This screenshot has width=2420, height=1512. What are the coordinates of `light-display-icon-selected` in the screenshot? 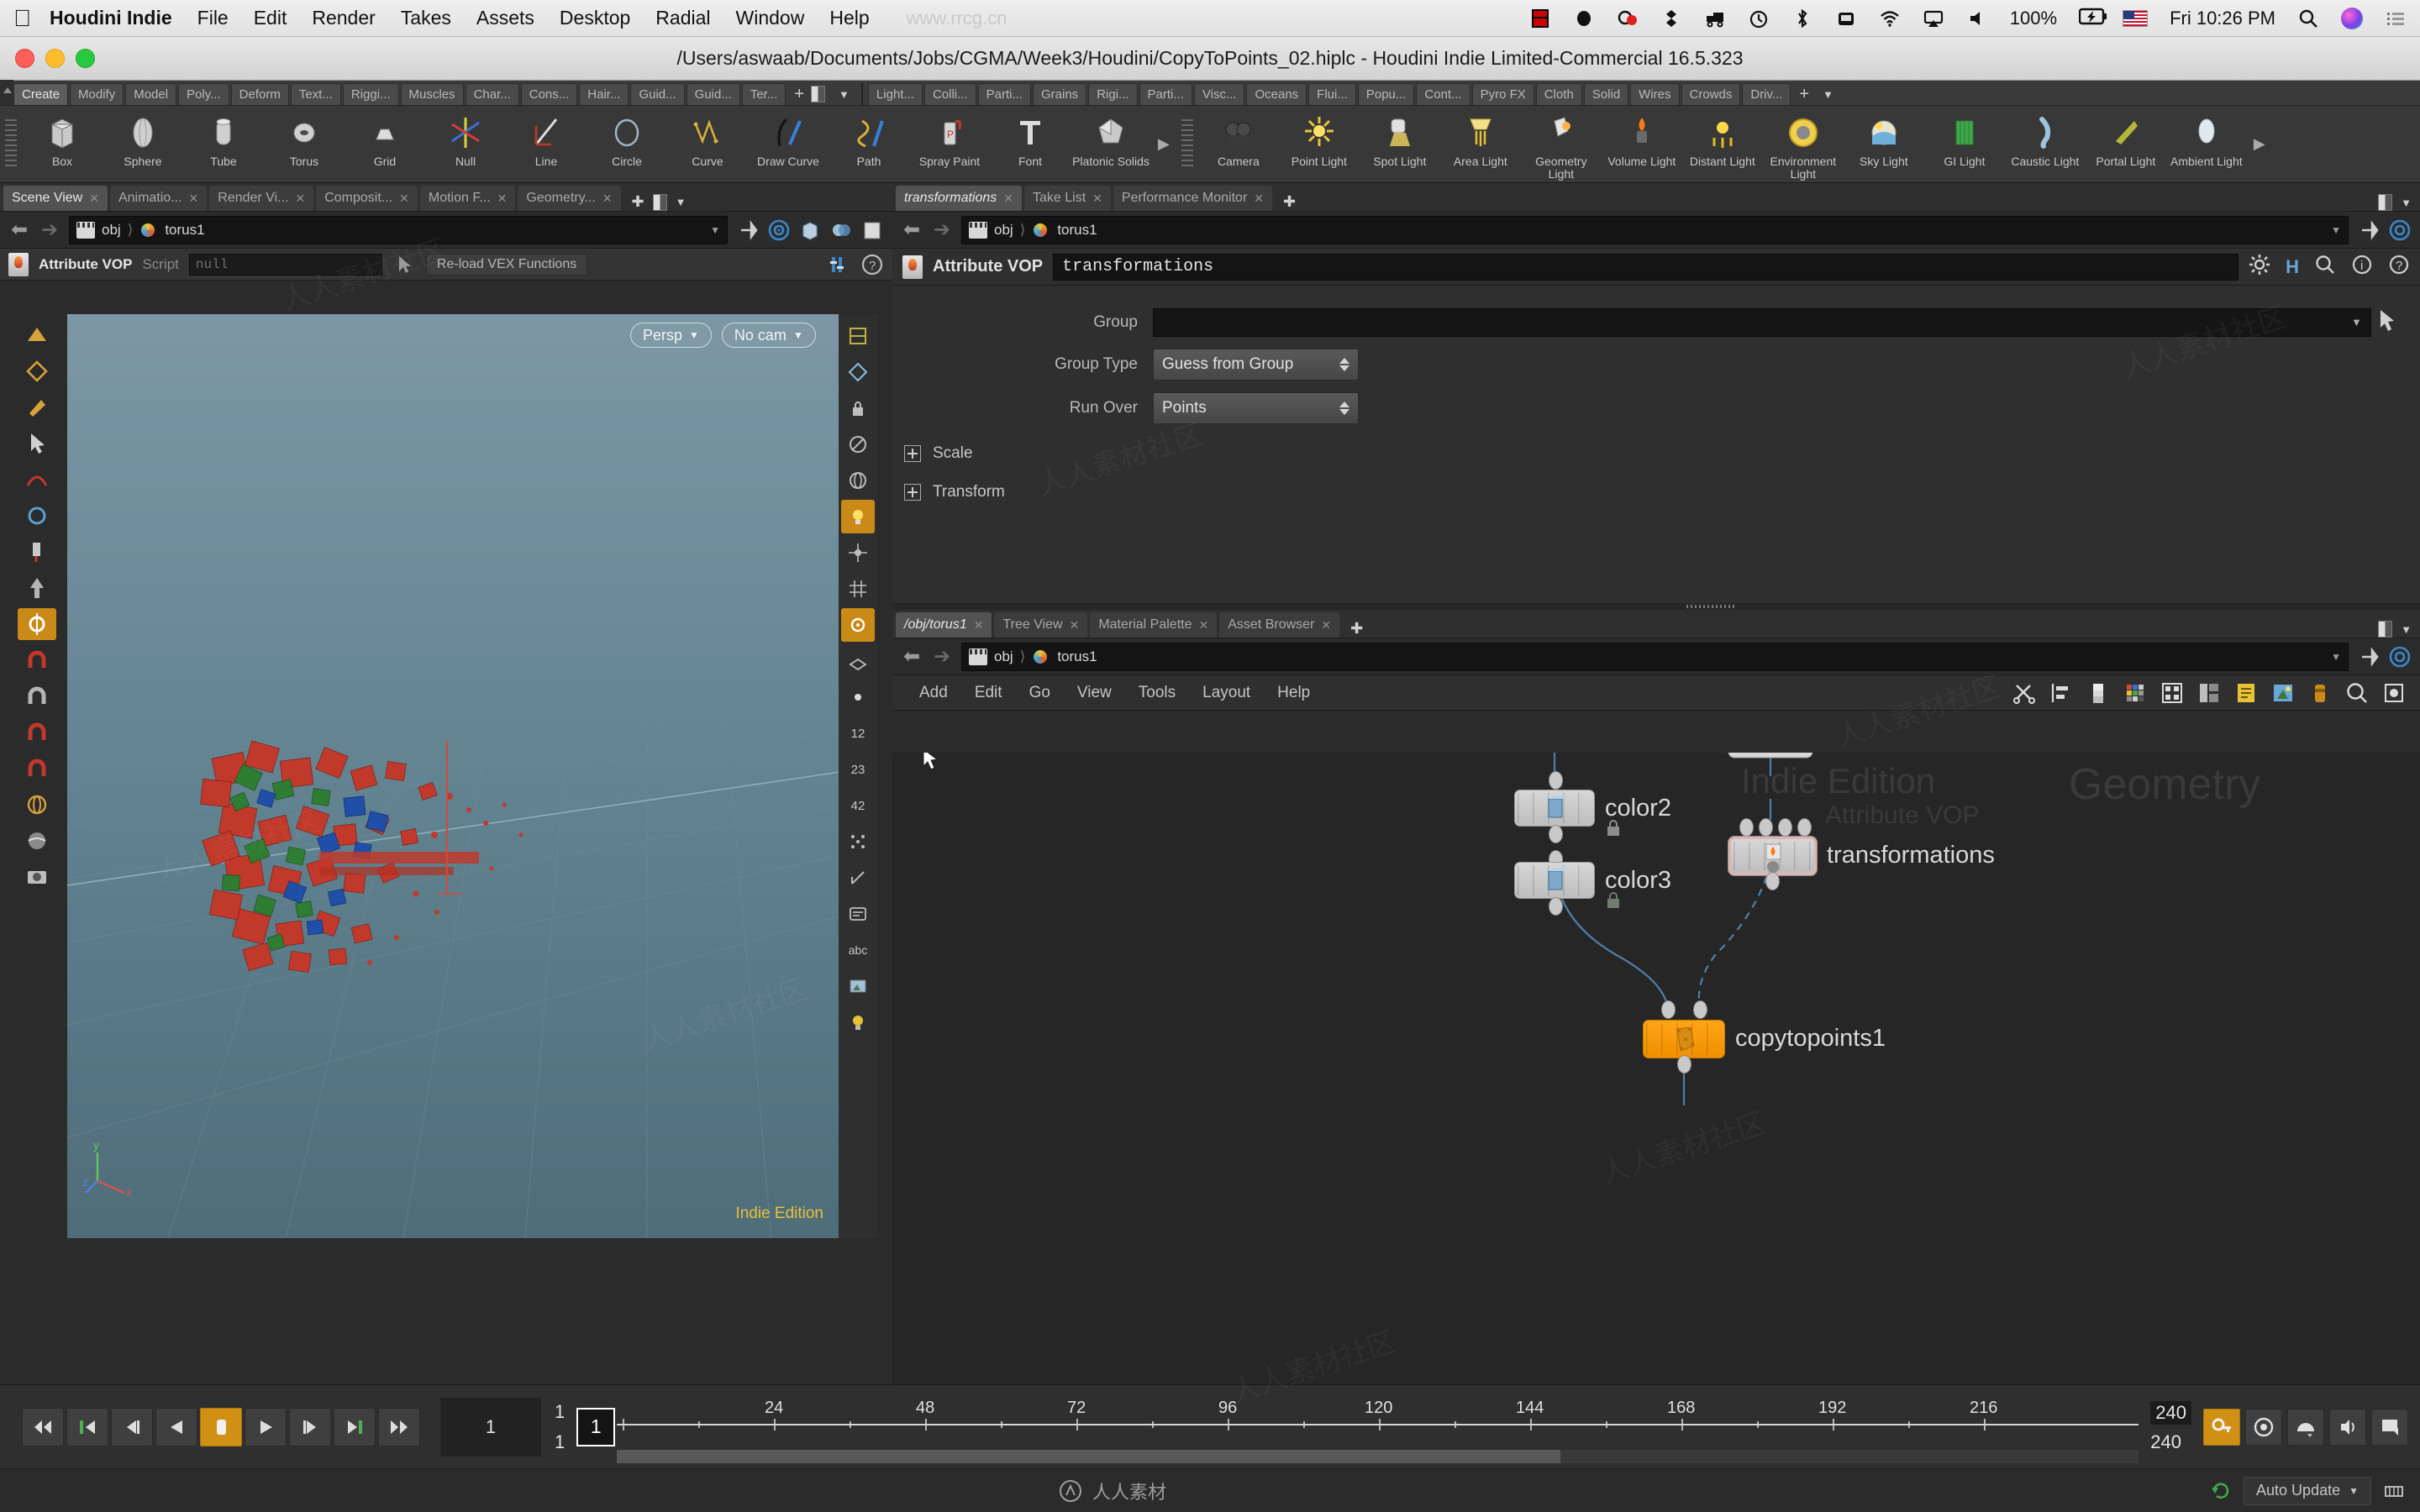 It's located at (858, 516).